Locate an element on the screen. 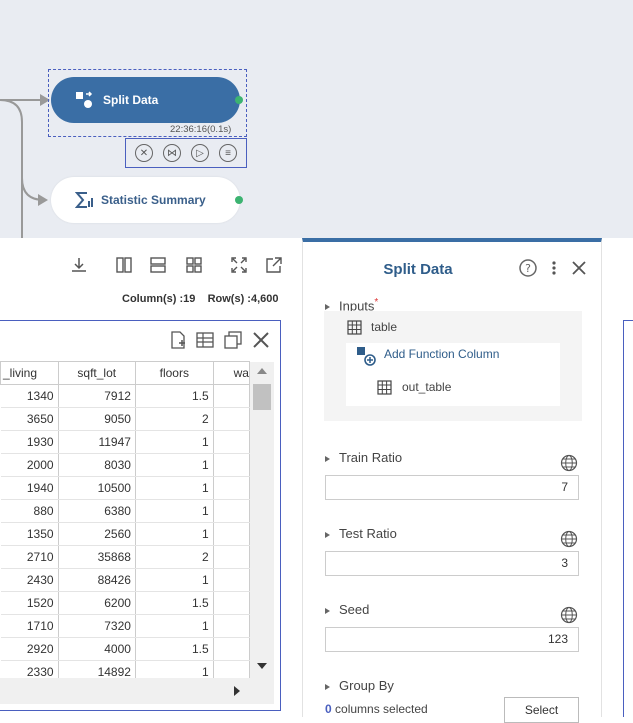 The height and width of the screenshot is (723, 633). table-cell: 2560 is located at coordinates (97, 534).